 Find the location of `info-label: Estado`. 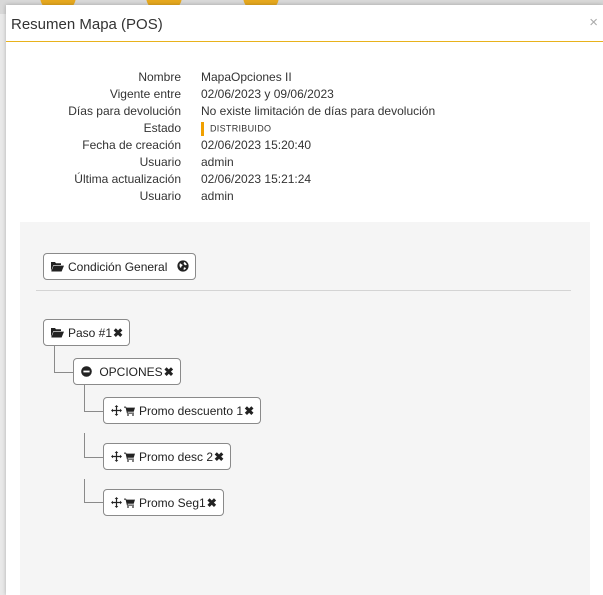

info-label: Estado is located at coordinates (162, 128).